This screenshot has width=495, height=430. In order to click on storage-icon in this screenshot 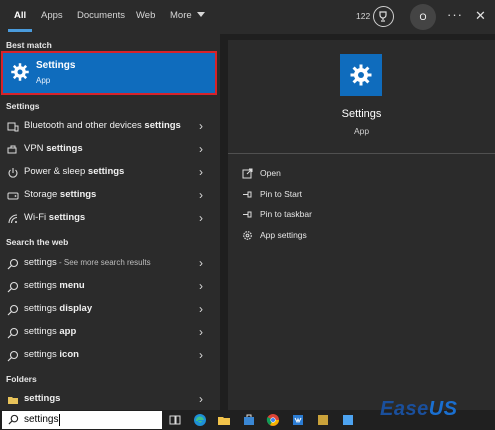, I will do `click(13, 196)`.